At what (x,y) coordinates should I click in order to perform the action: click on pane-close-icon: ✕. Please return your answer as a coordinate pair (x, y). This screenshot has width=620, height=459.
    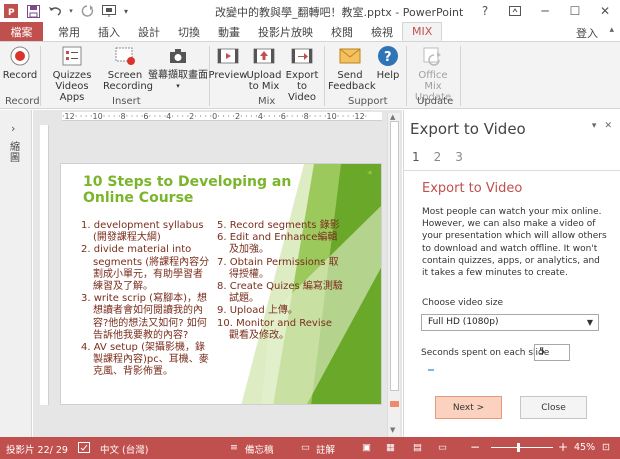
    Looking at the image, I should click on (608, 126).